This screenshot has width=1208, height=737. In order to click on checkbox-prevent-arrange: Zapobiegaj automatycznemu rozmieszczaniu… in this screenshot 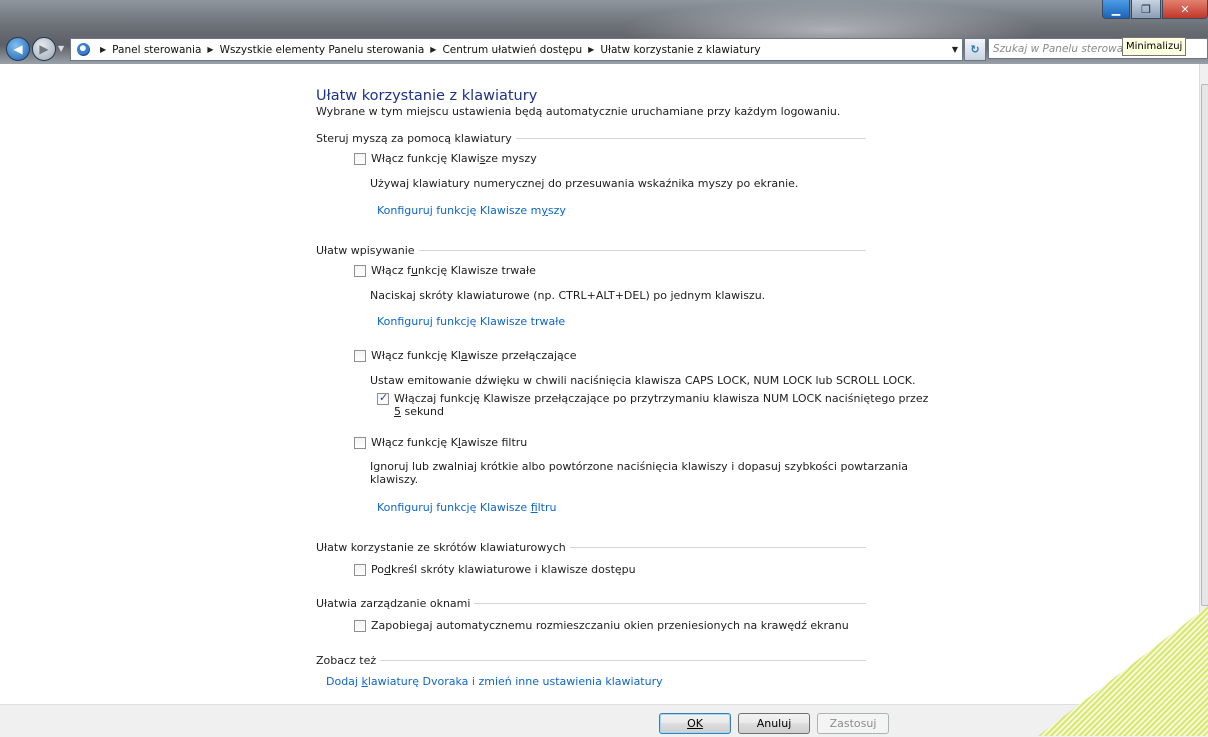, I will do `click(601, 625)`.